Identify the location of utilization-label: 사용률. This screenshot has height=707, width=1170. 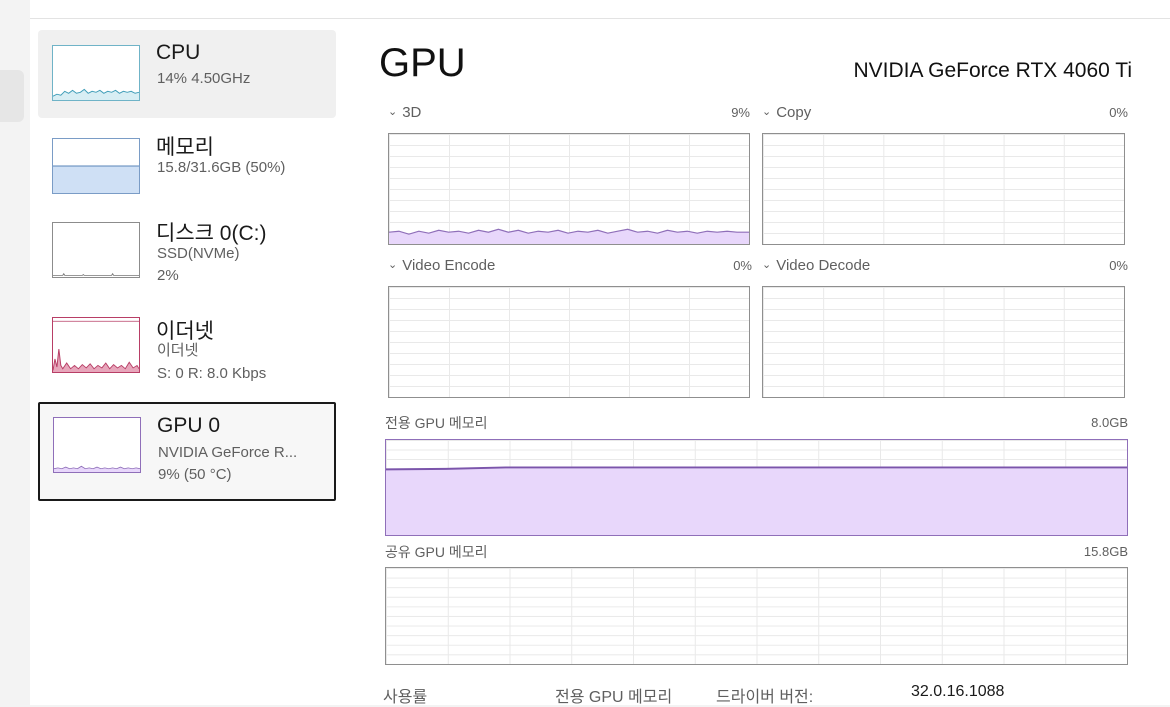
(405, 697).